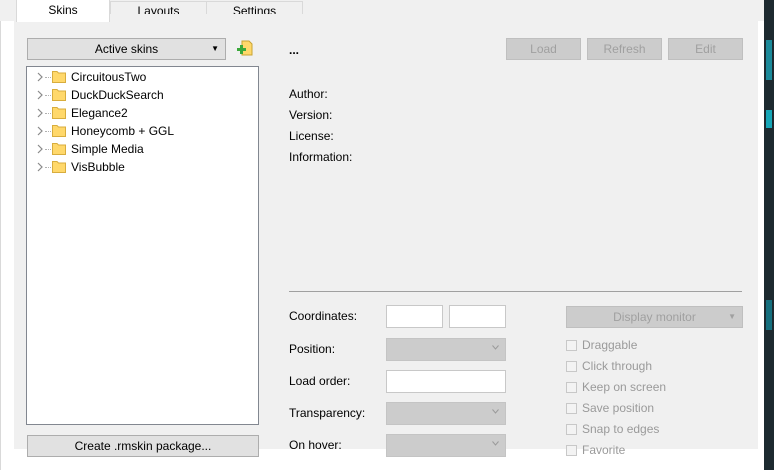  What do you see at coordinates (321, 157) in the screenshot?
I see `information-label: Information:` at bounding box center [321, 157].